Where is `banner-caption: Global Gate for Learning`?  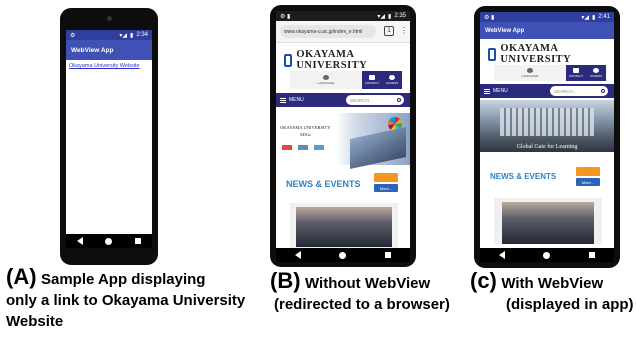
banner-caption: Global Gate for Learning is located at coordinates (547, 147).